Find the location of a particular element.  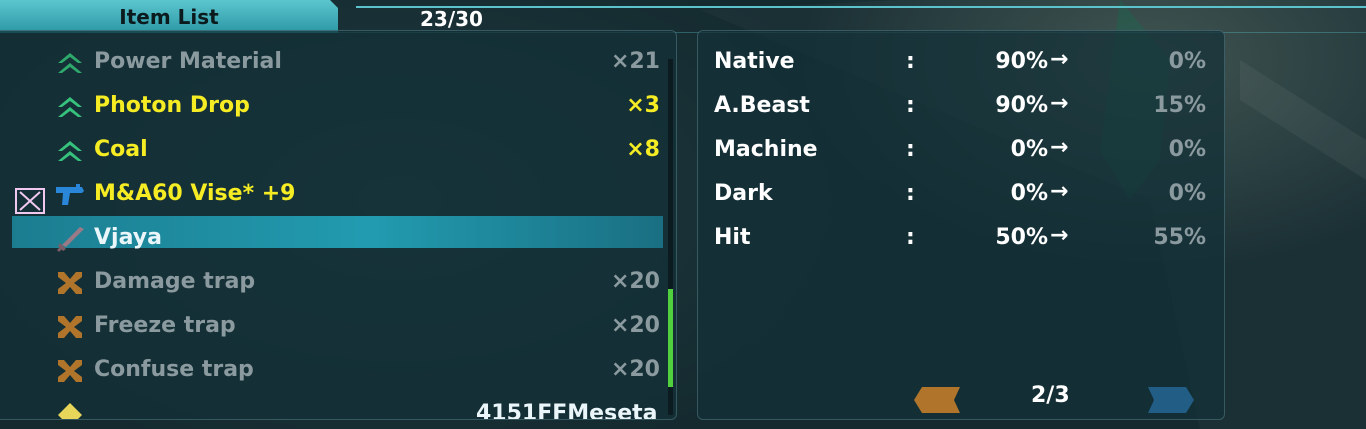

meseta-icon is located at coordinates (70, 411).